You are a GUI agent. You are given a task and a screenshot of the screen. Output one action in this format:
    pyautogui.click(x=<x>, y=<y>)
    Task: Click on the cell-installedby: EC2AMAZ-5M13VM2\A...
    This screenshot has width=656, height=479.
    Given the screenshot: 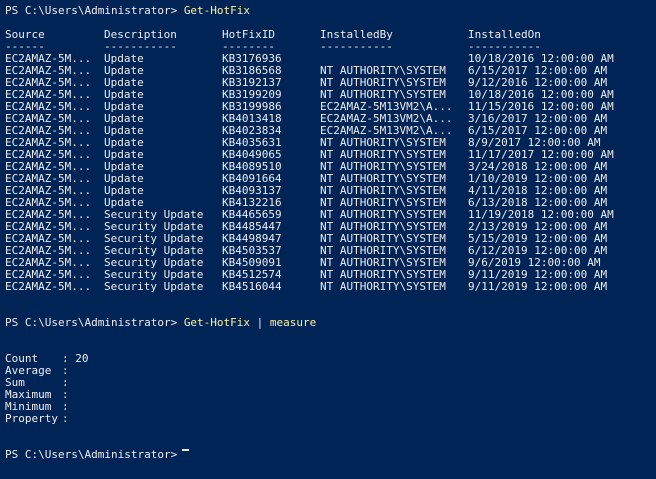 What is the action you would take?
    pyautogui.click(x=386, y=131)
    